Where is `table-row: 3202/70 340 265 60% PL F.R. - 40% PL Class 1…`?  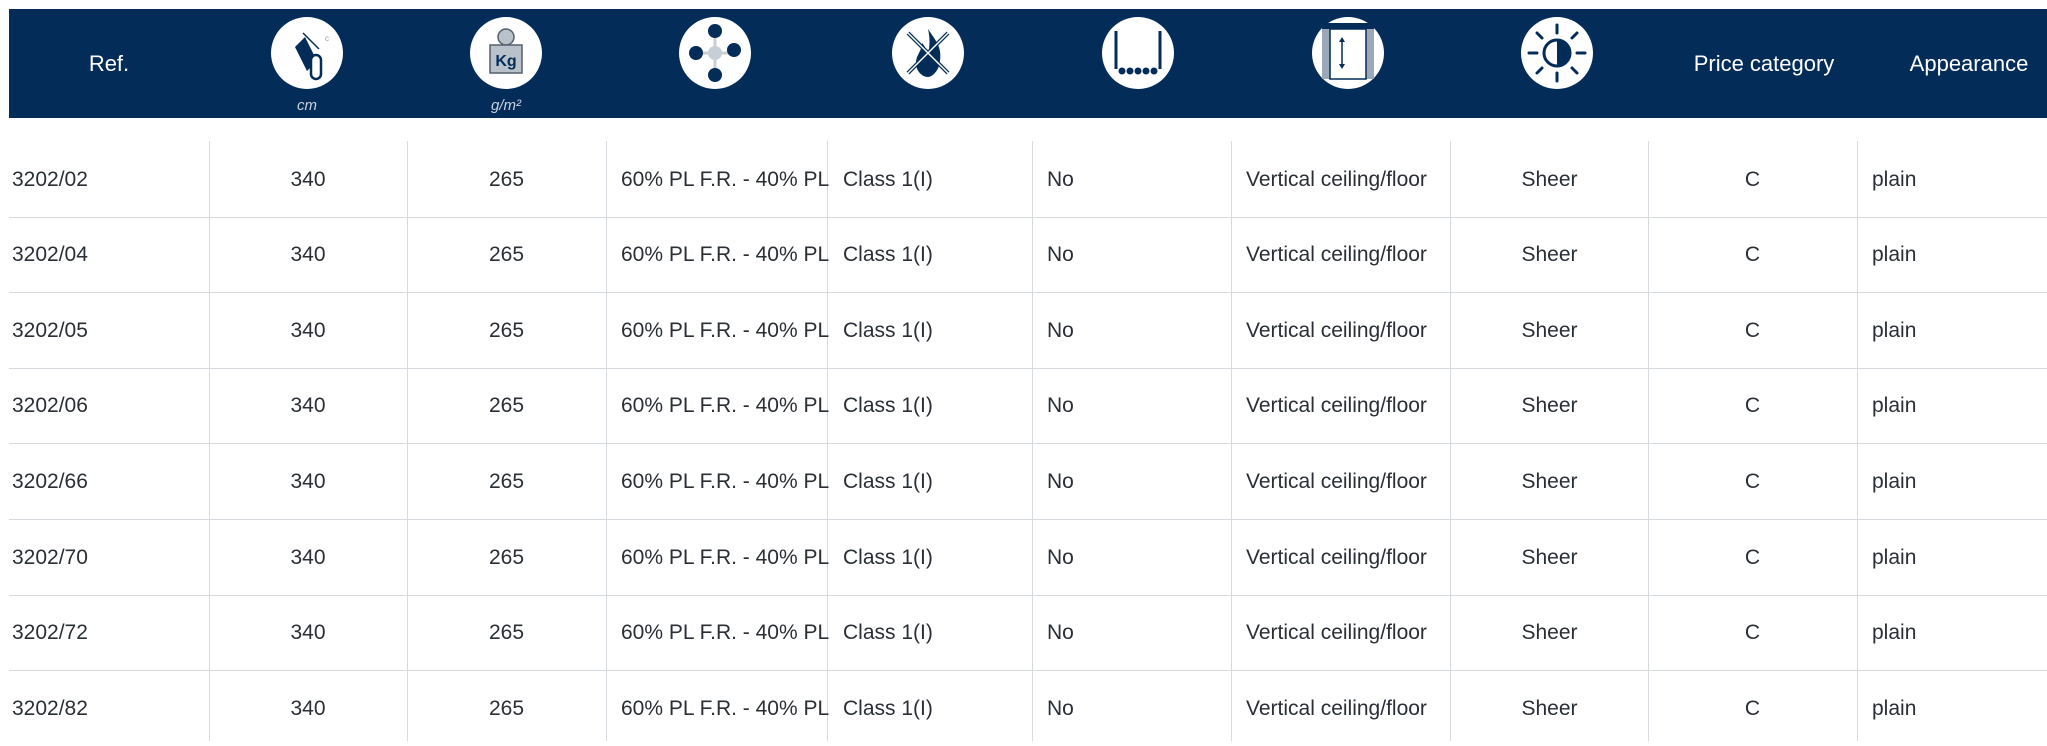 table-row: 3202/70 340 265 60% PL F.R. - 40% PL Class 1… is located at coordinates (1028, 558).